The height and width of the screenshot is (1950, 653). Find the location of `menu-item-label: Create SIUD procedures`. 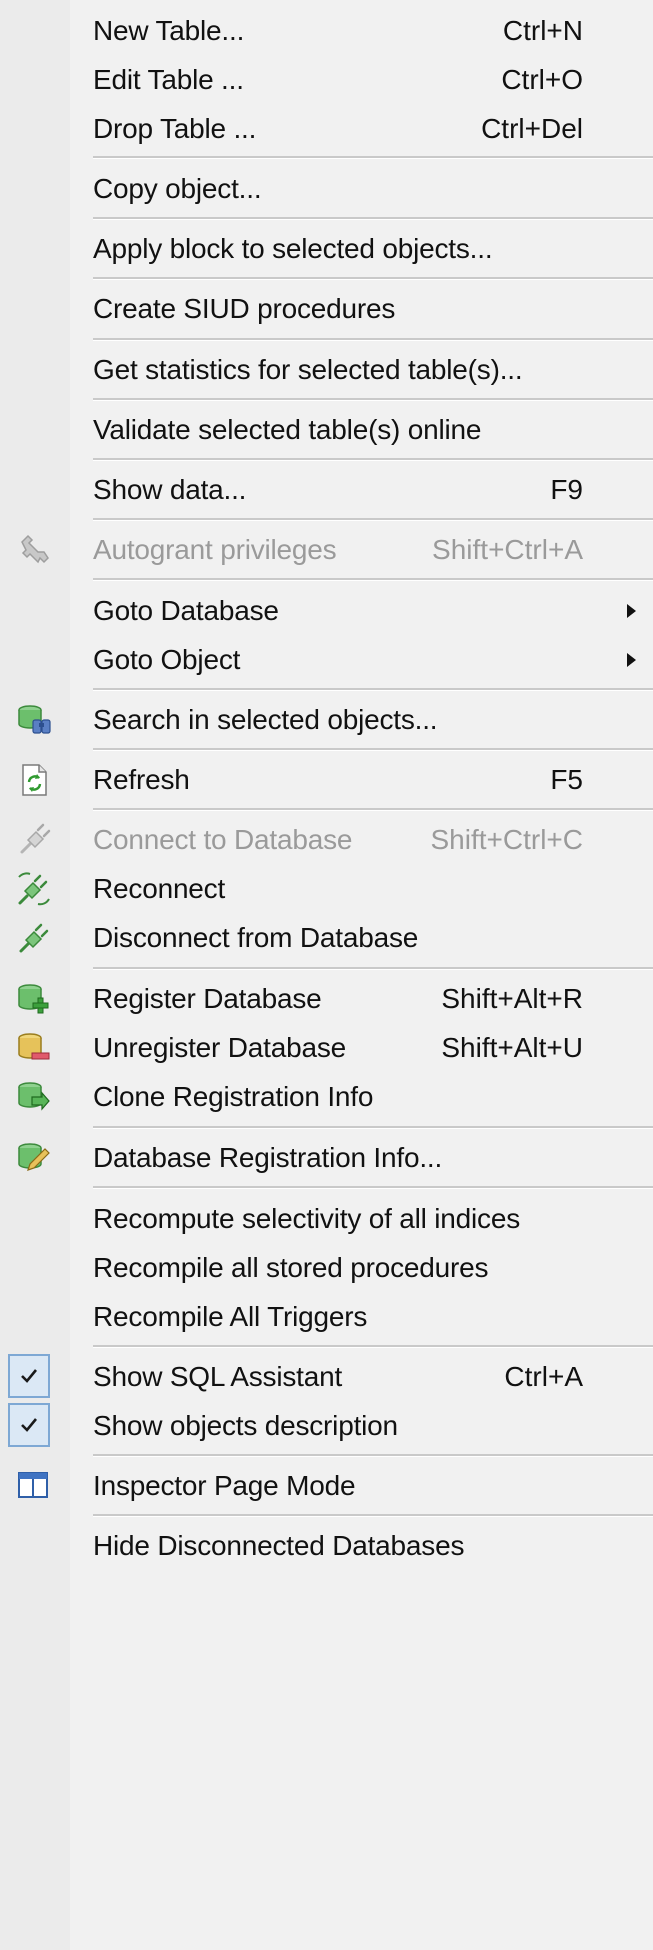

menu-item-label: Create SIUD procedures is located at coordinates (244, 308).